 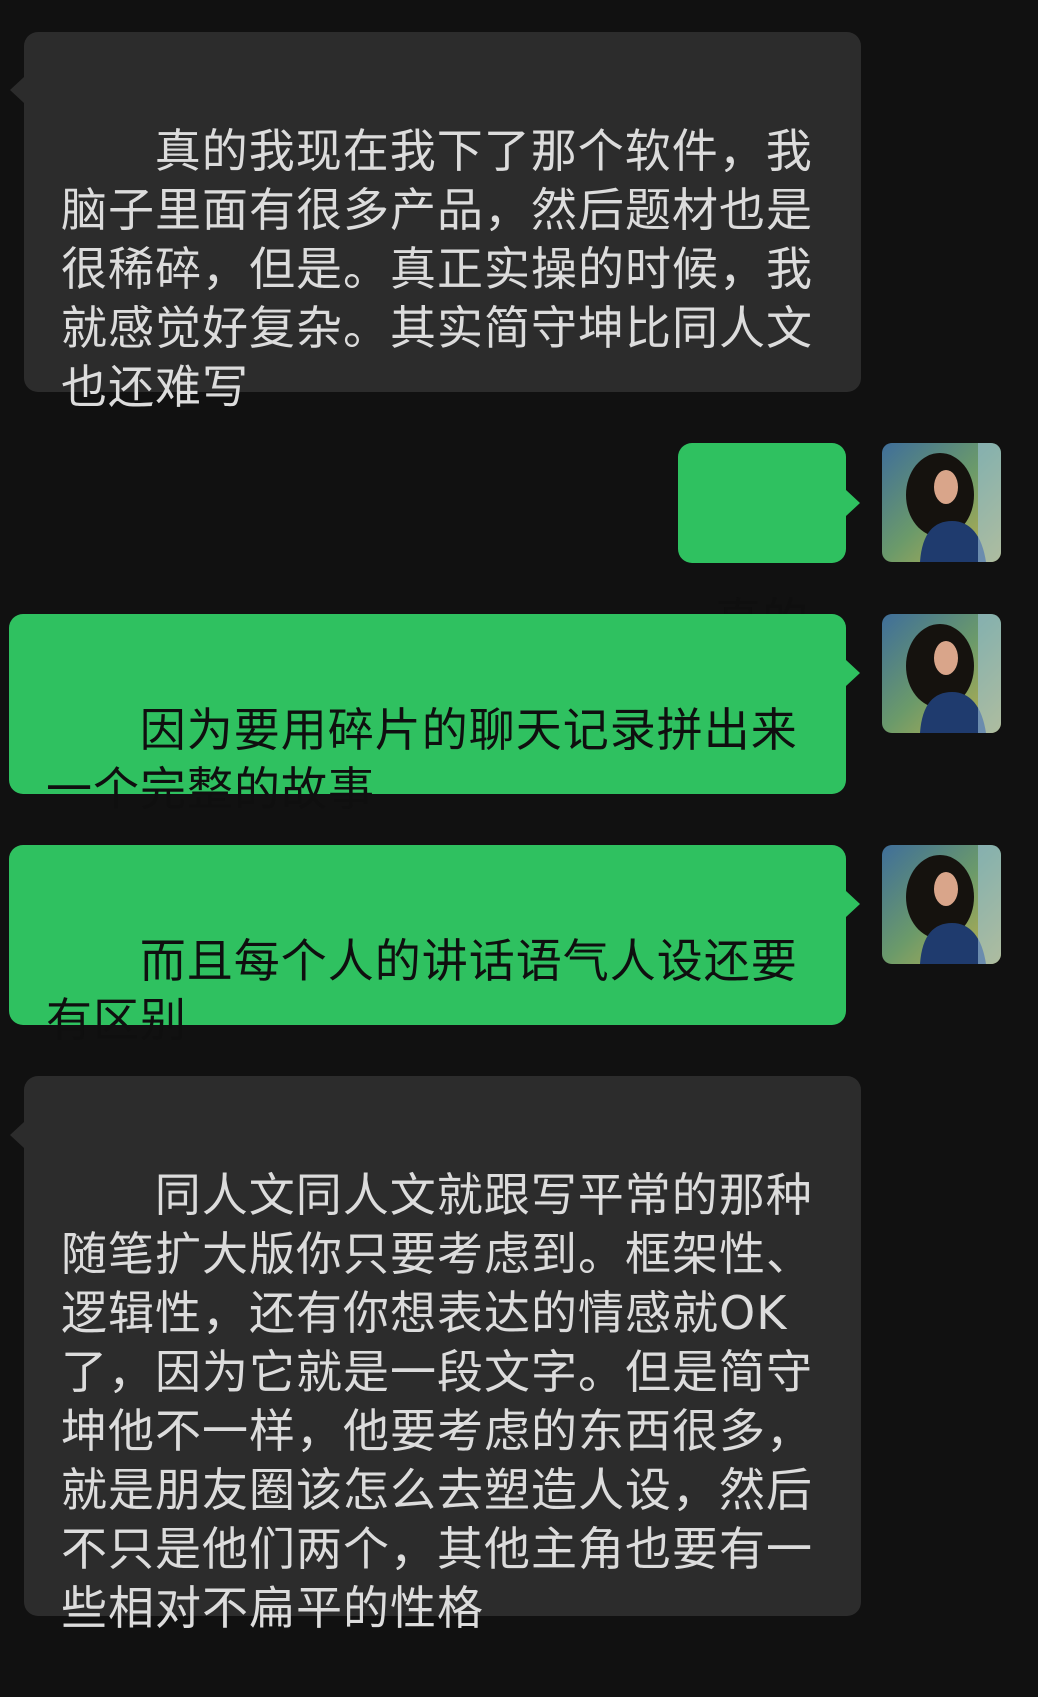 I want to click on bubble-tail, so click(x=17, y=1135).